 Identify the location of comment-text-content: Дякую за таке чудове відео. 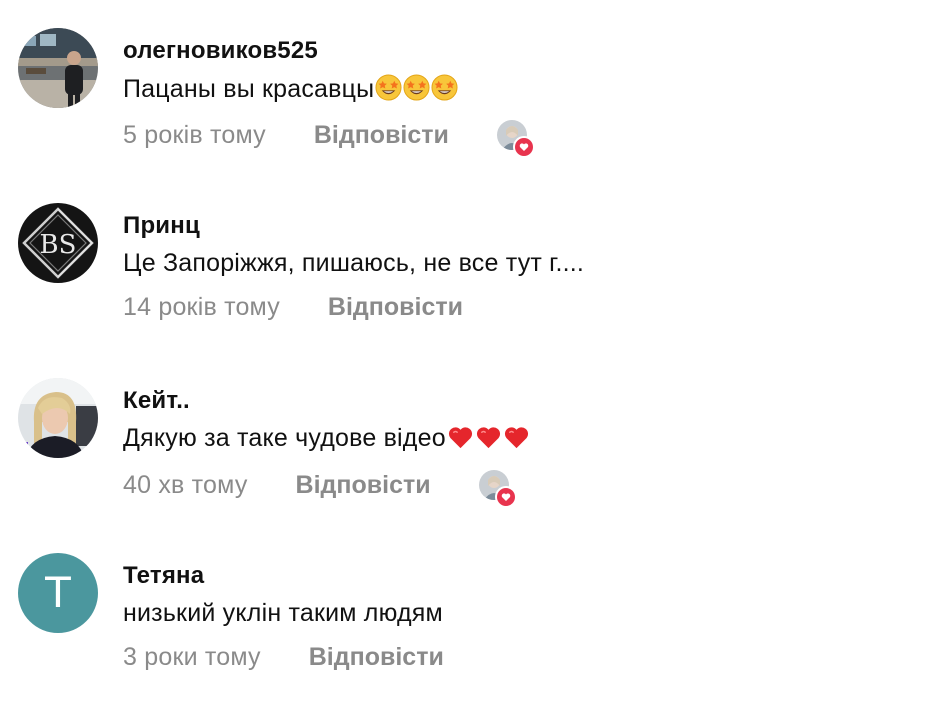
(284, 438).